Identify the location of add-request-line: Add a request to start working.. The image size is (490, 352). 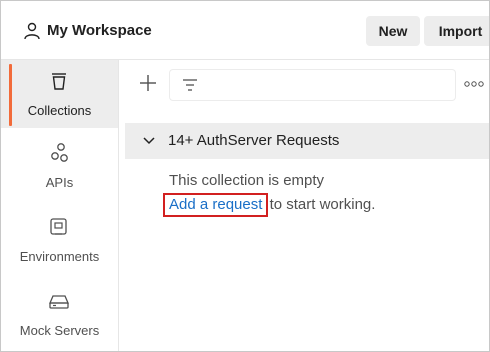
(269, 205).